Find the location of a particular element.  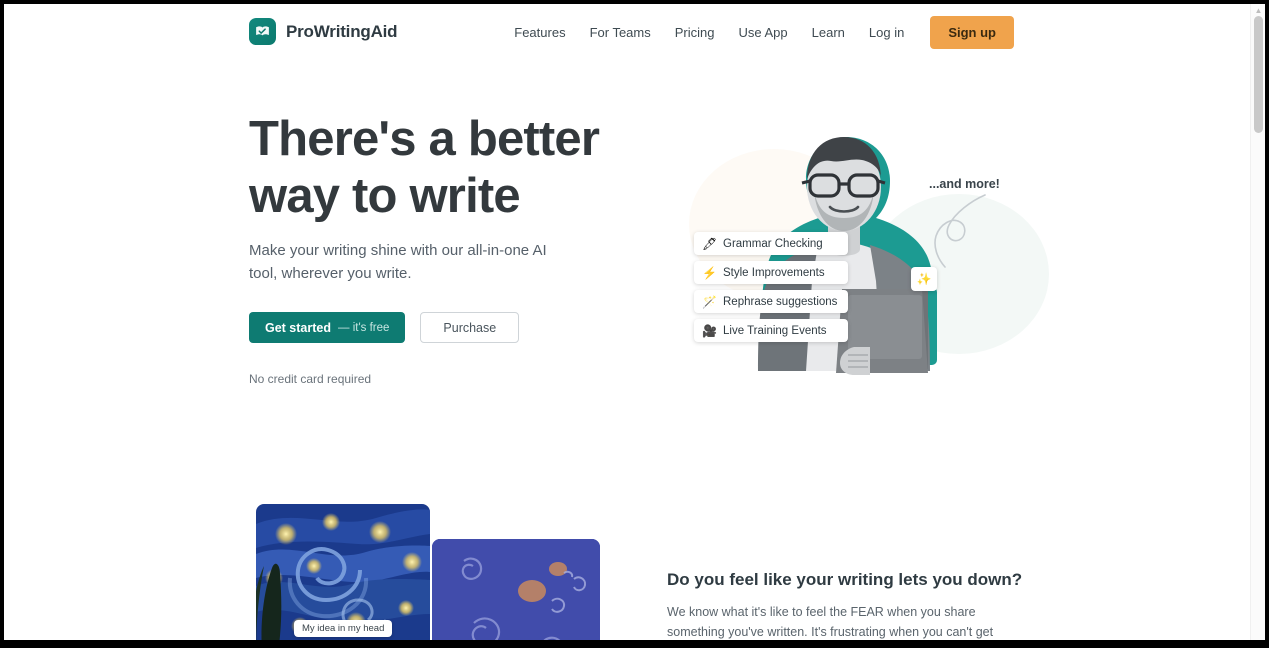

sparkle-badge: ✨ is located at coordinates (924, 279).